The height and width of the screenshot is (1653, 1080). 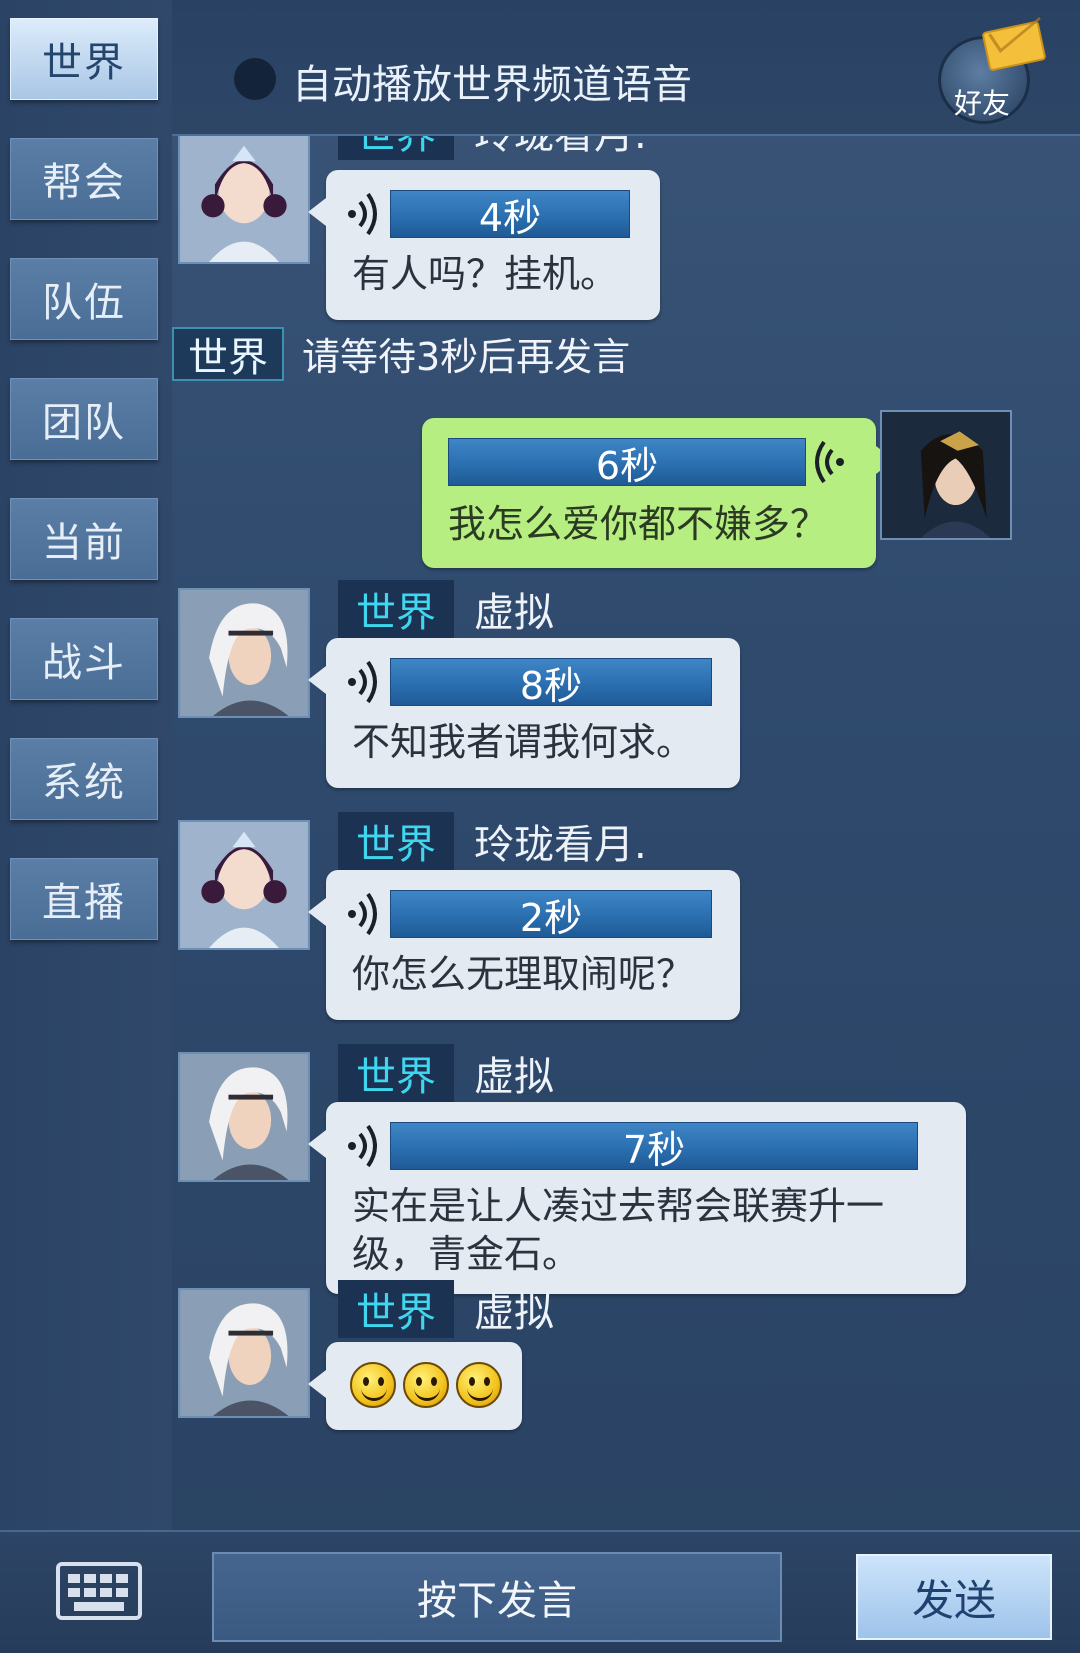 I want to click on system-message: 世界 请等待3秒后再发言, so click(x=401, y=353).